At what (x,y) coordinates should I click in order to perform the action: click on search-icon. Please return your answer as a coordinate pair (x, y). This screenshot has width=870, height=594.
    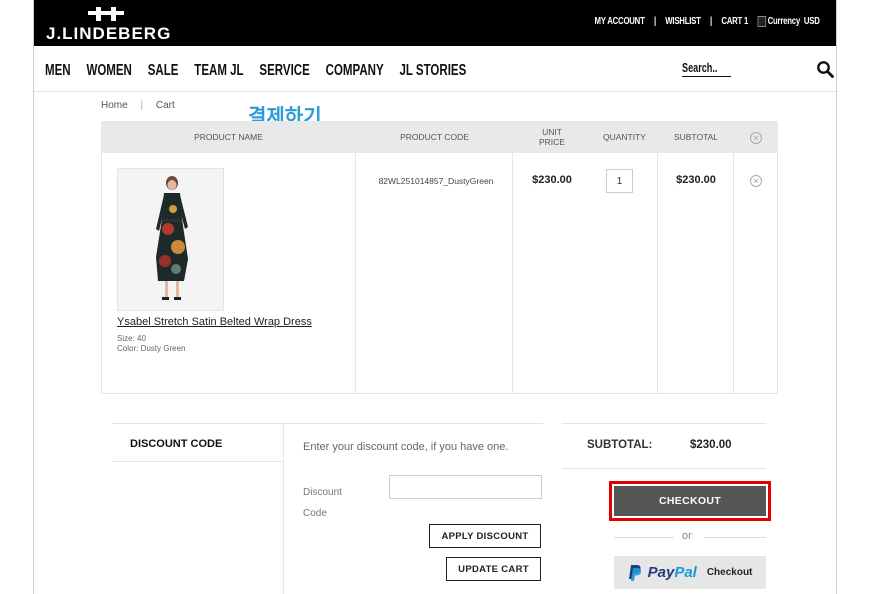
    Looking at the image, I should click on (825, 69).